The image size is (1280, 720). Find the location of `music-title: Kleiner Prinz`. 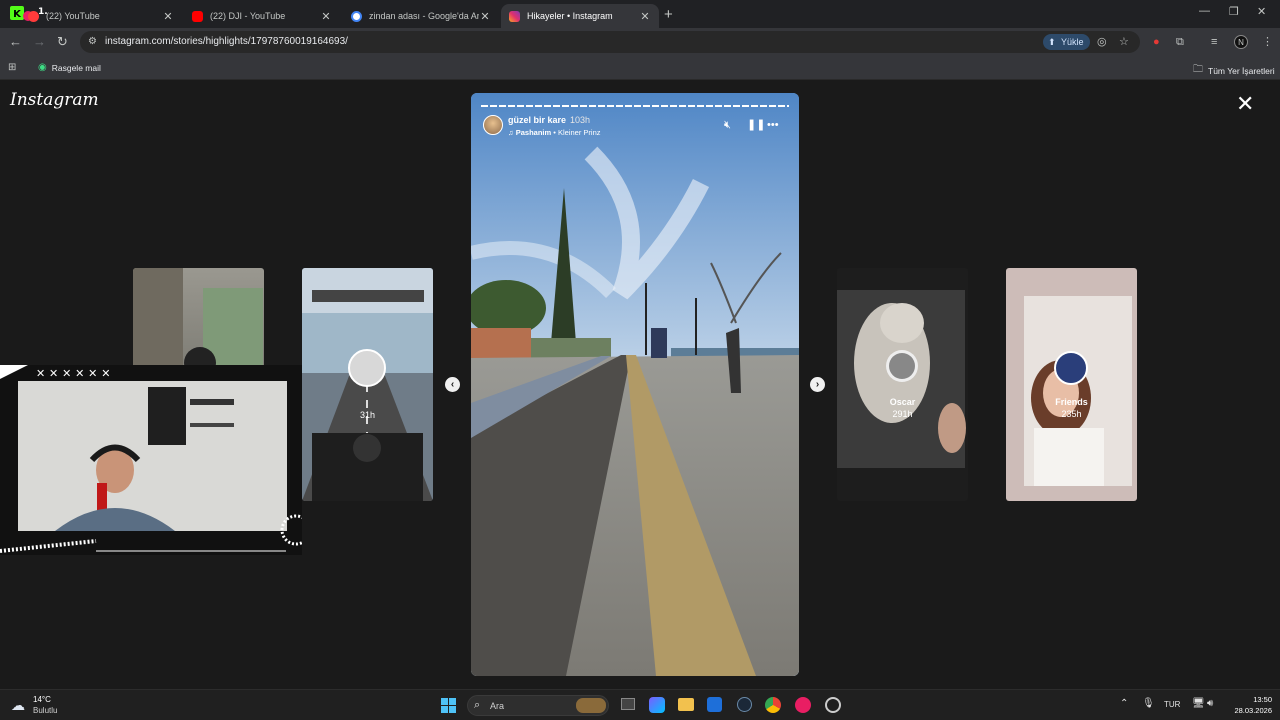

music-title: Kleiner Prinz is located at coordinates (579, 132).